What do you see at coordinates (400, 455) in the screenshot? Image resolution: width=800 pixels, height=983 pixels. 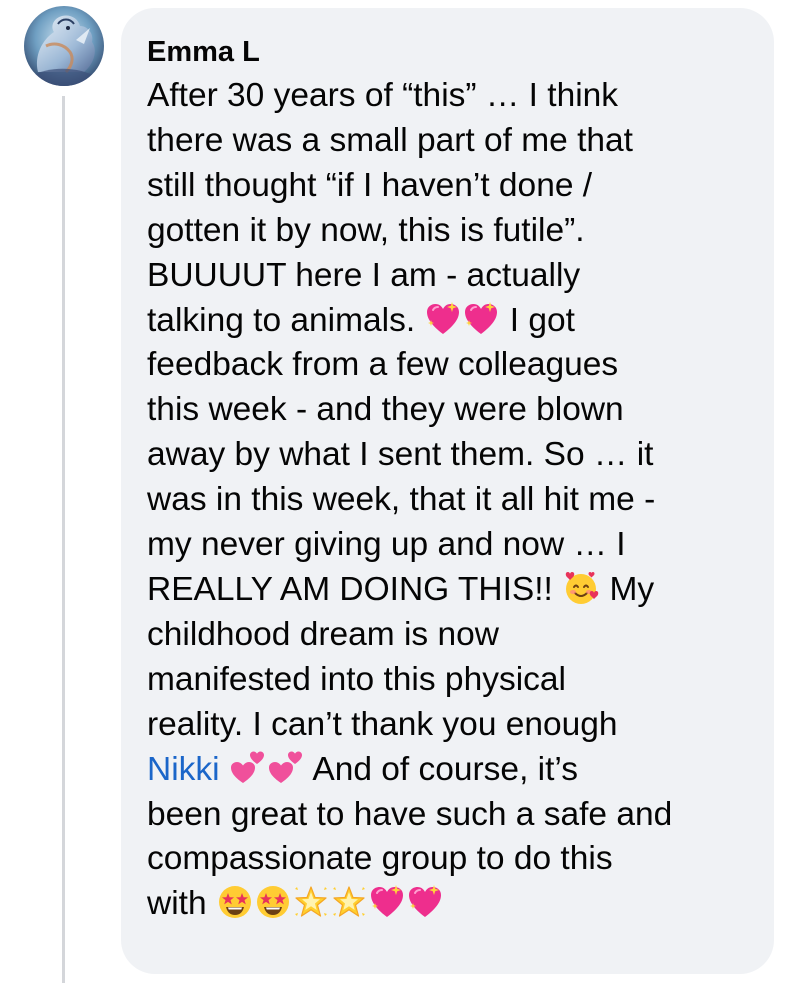 I see `comment-line: away by what I sent them. So … it` at bounding box center [400, 455].